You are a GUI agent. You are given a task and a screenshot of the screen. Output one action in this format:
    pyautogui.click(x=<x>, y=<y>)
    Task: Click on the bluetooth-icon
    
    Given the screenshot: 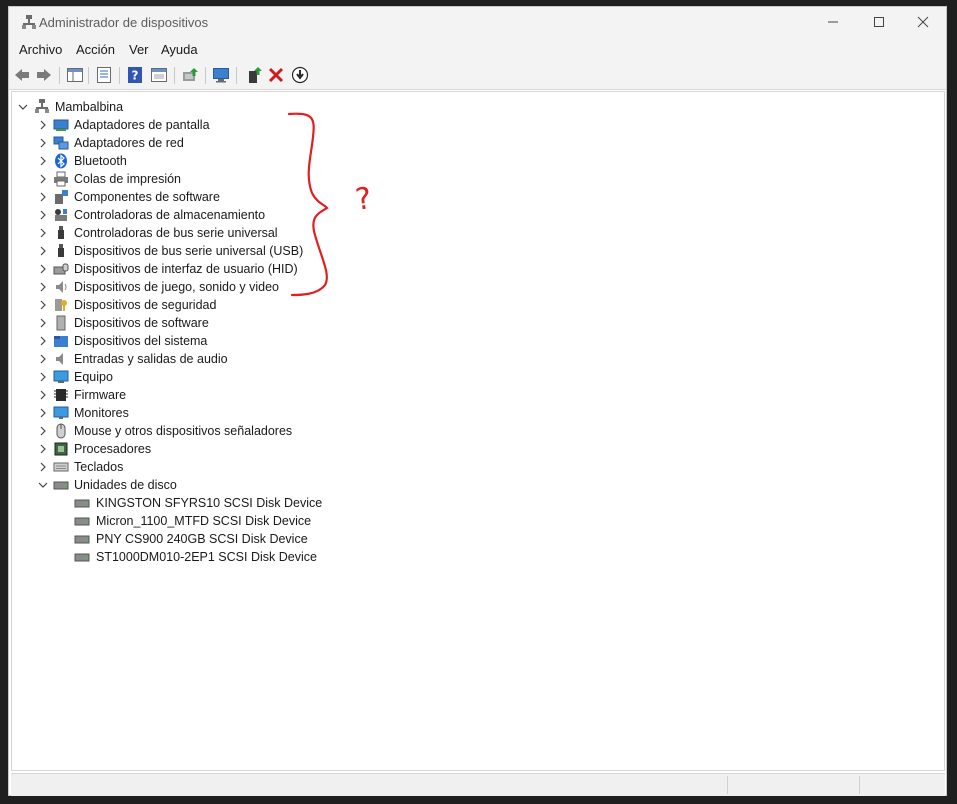 What is the action you would take?
    pyautogui.click(x=61, y=161)
    